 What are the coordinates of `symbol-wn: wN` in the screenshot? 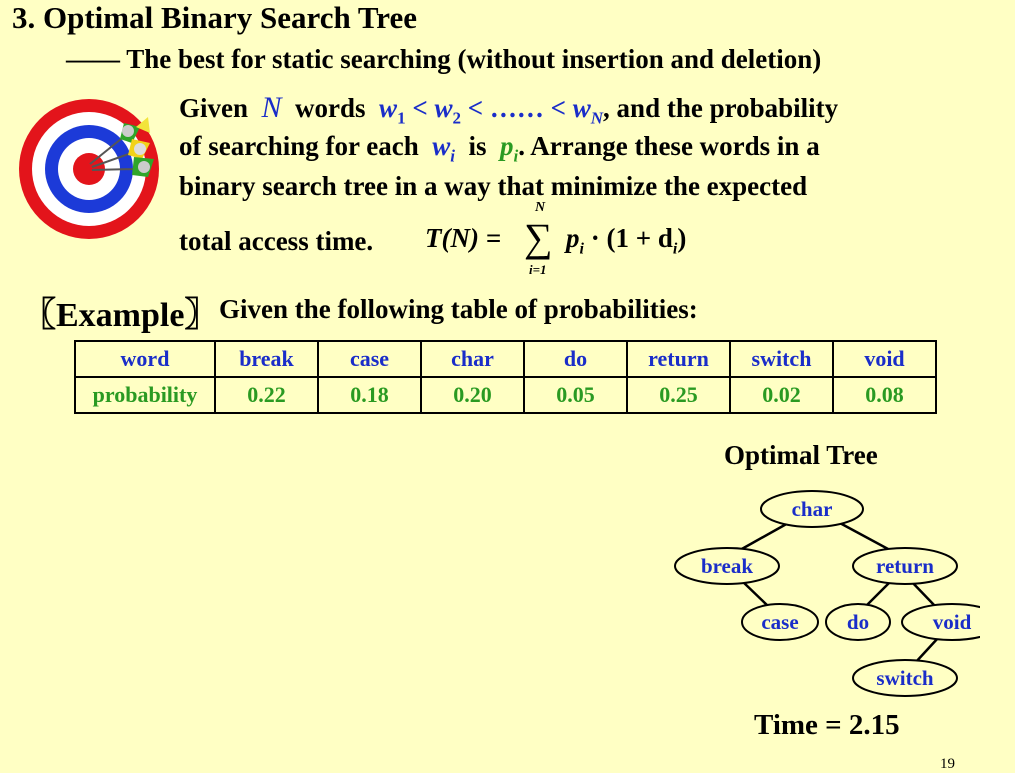 It's located at (588, 110).